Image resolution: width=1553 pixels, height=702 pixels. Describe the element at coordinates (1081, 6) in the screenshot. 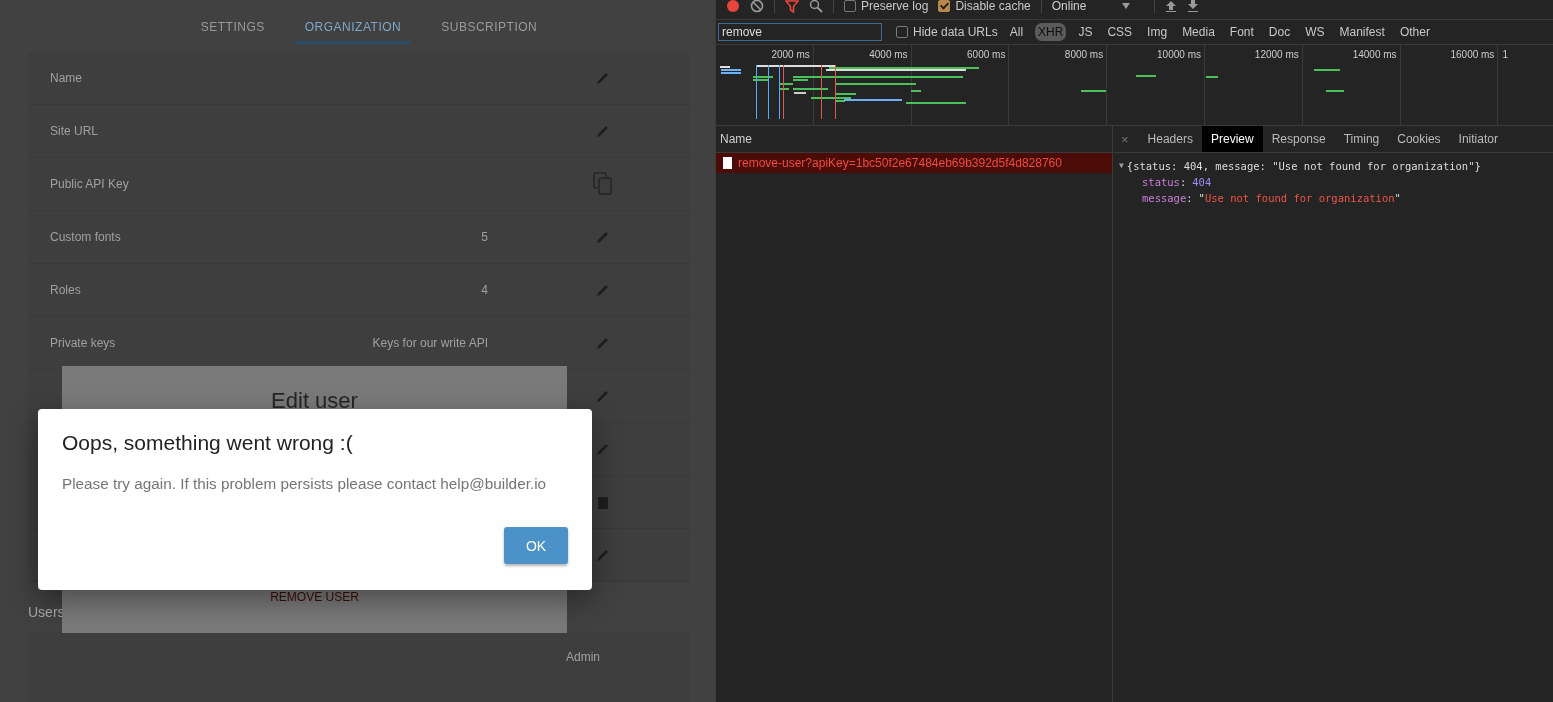

I see `throttle-dropdown: Online` at that location.